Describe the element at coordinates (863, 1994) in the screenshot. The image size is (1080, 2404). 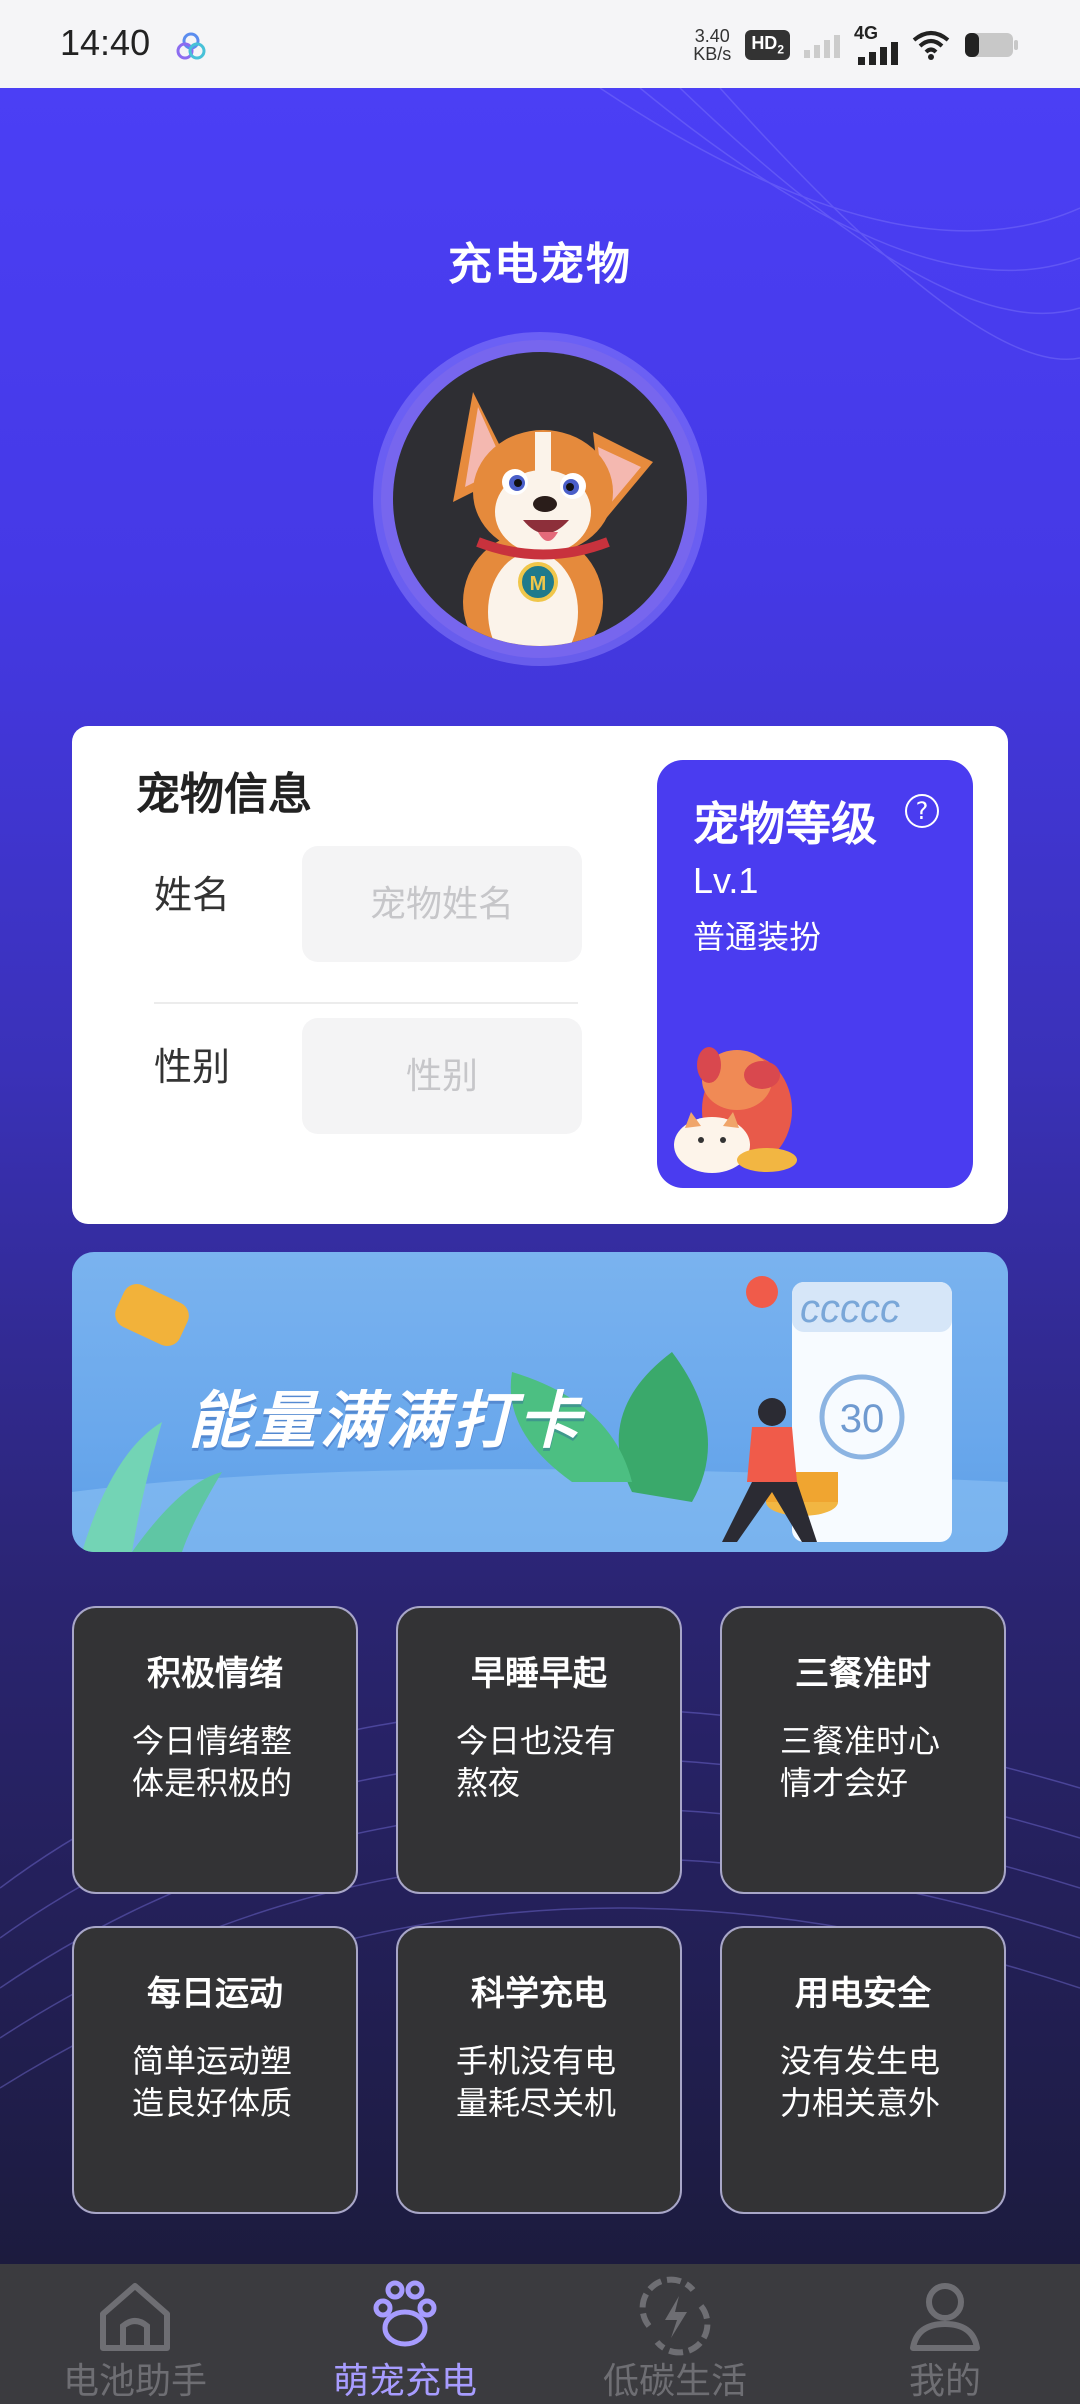
I see `task-title: 用电安全` at that location.